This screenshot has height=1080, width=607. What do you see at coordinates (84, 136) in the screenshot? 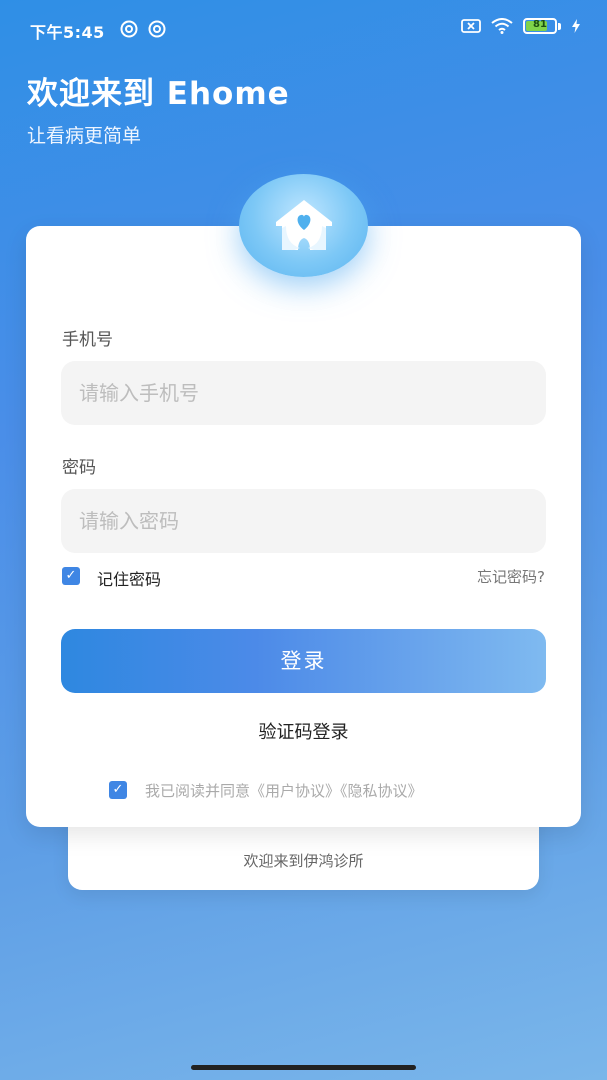
I see `page-subtitle: 让看病更简单` at bounding box center [84, 136].